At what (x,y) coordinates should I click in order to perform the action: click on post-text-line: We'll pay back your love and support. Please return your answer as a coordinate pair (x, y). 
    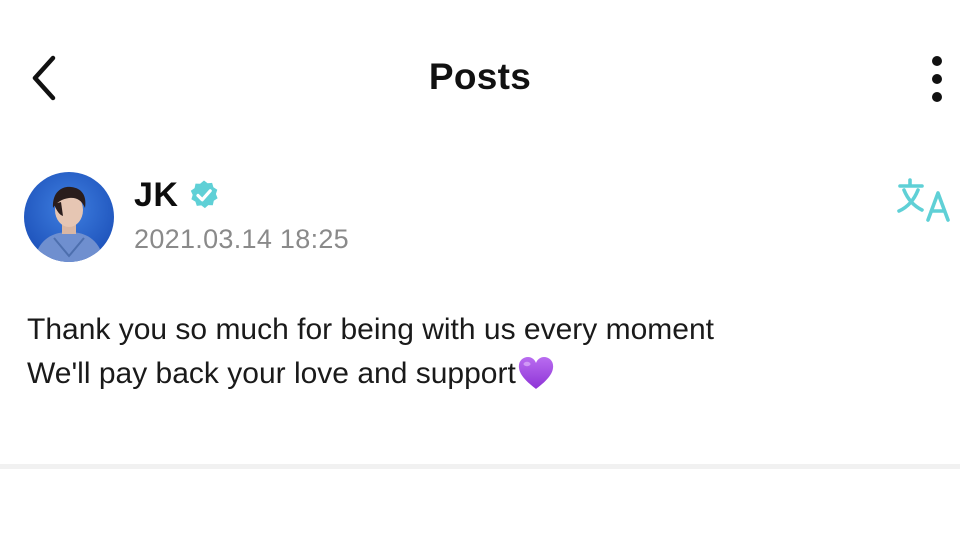
    Looking at the image, I should click on (477, 374).